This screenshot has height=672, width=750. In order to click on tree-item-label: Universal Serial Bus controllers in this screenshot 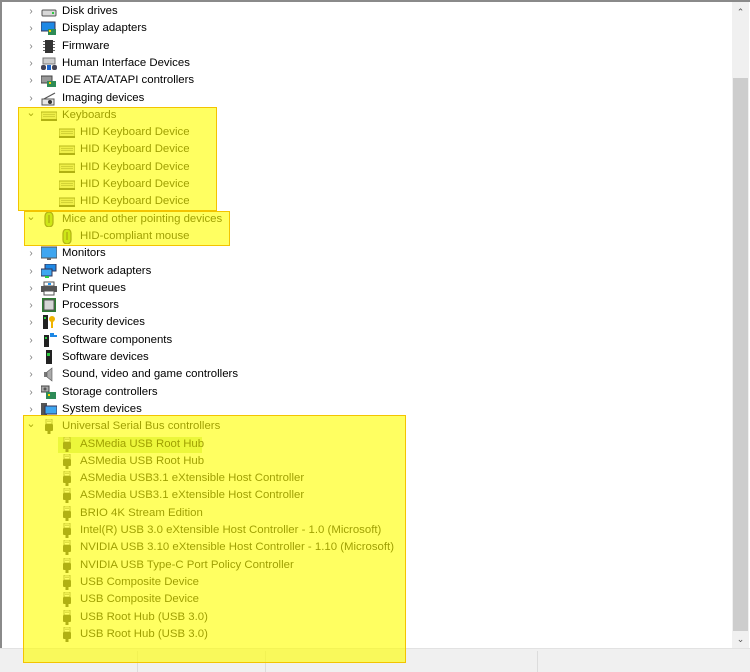, I will do `click(141, 426)`.